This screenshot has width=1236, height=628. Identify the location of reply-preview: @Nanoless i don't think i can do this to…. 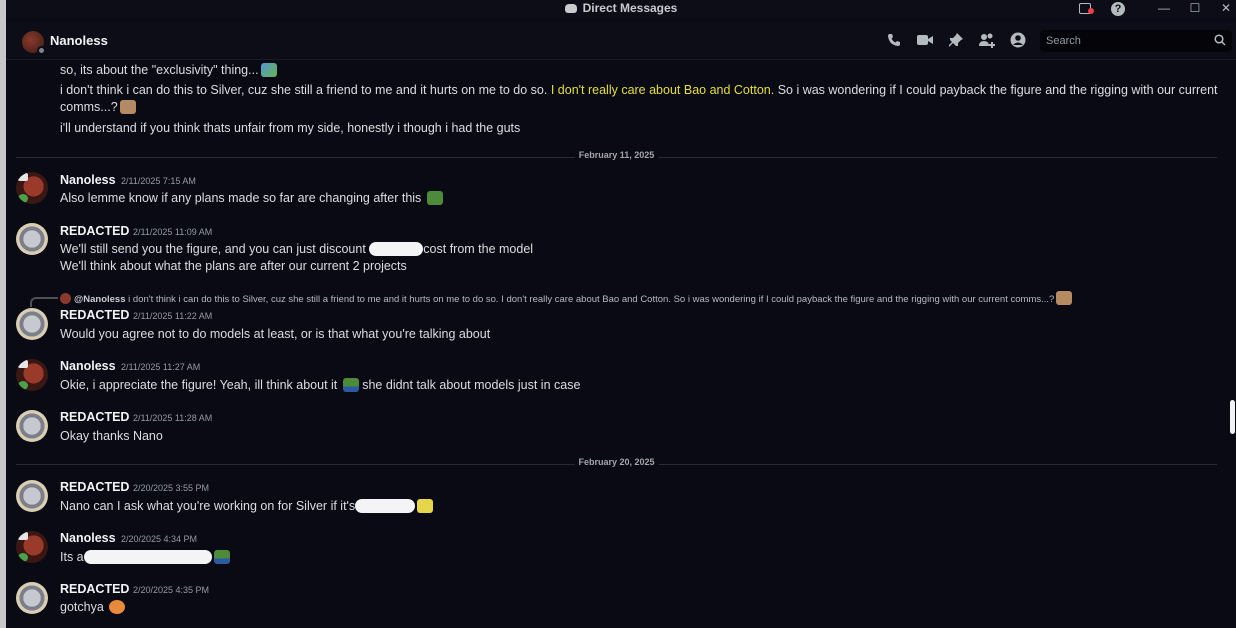
(566, 298).